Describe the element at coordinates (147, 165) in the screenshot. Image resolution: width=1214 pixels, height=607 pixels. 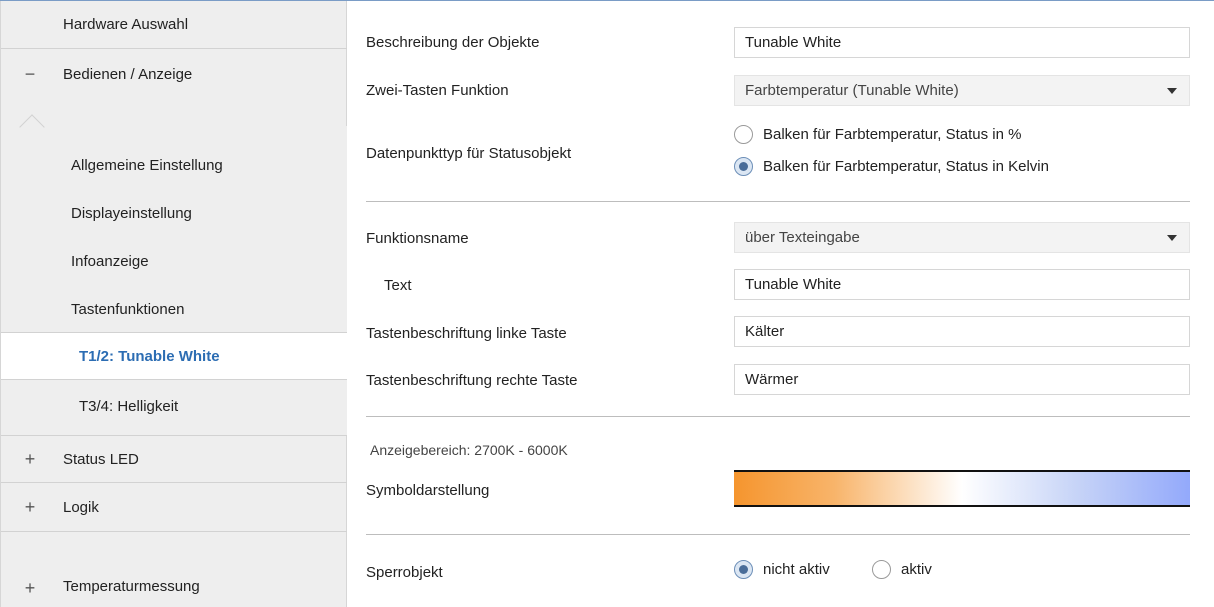
I see `sidebar-item-label: Allgemeine Einstellung` at that location.